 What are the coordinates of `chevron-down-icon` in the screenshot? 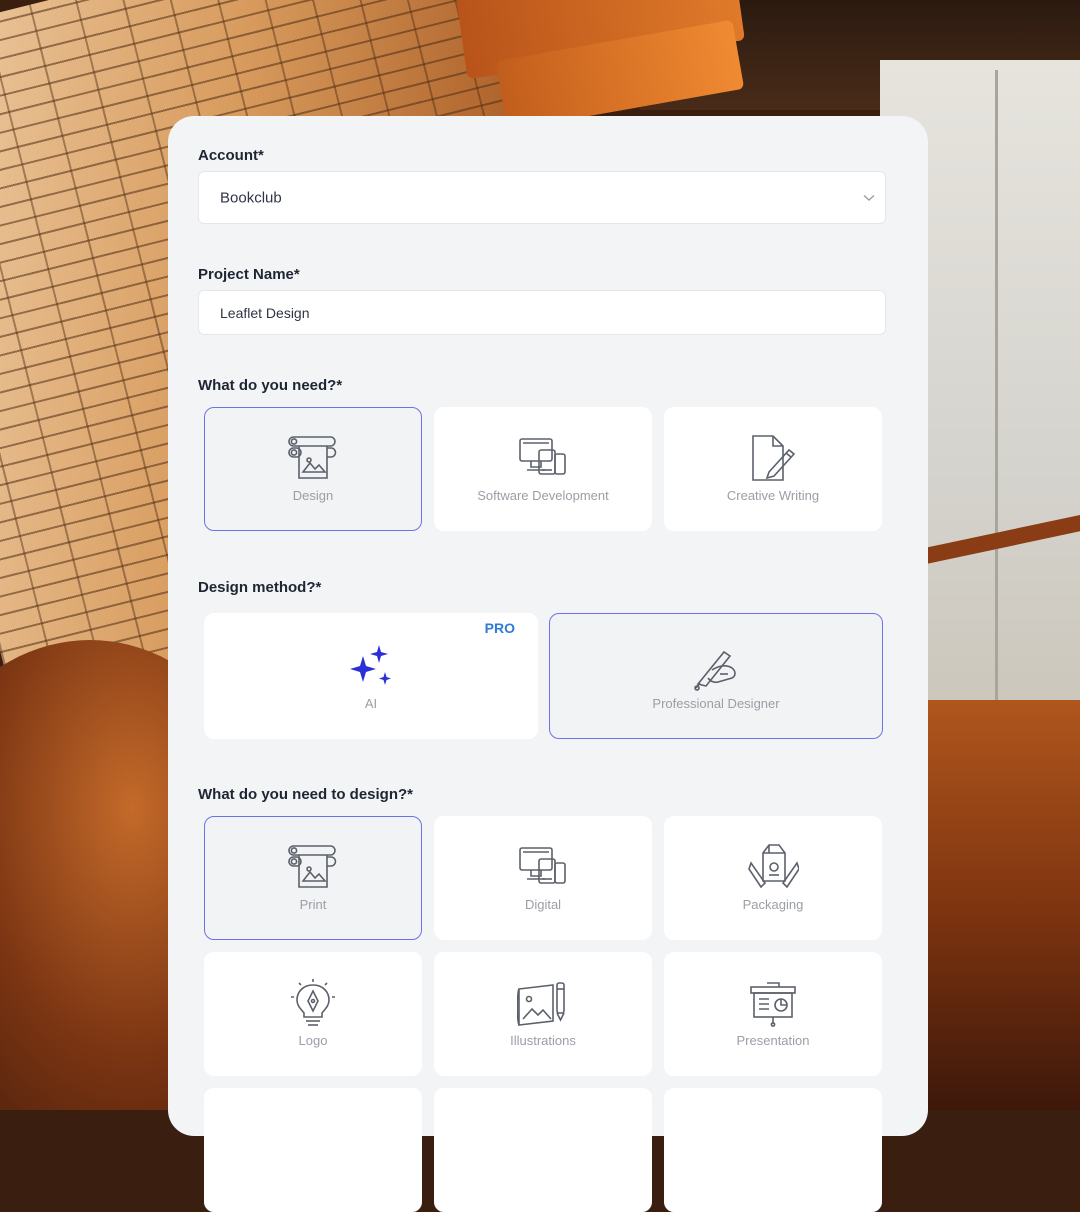 It's located at (869, 198).